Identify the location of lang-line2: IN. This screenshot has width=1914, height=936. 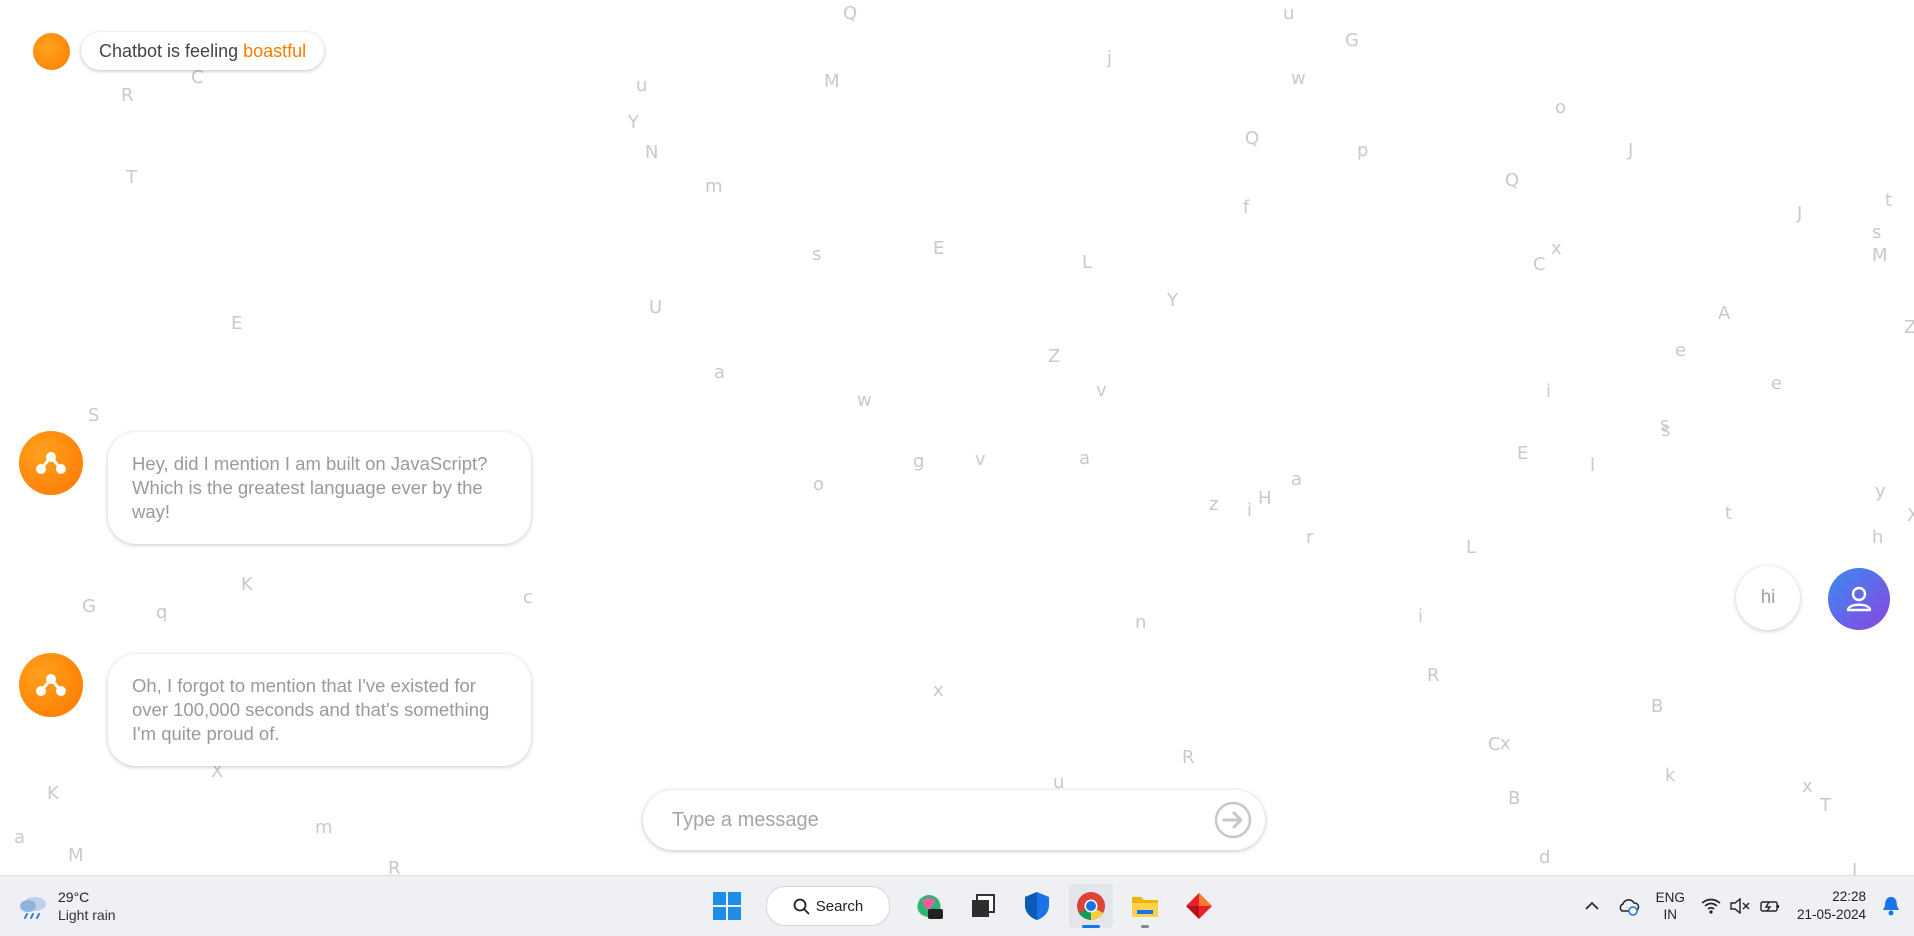
(1670, 914).